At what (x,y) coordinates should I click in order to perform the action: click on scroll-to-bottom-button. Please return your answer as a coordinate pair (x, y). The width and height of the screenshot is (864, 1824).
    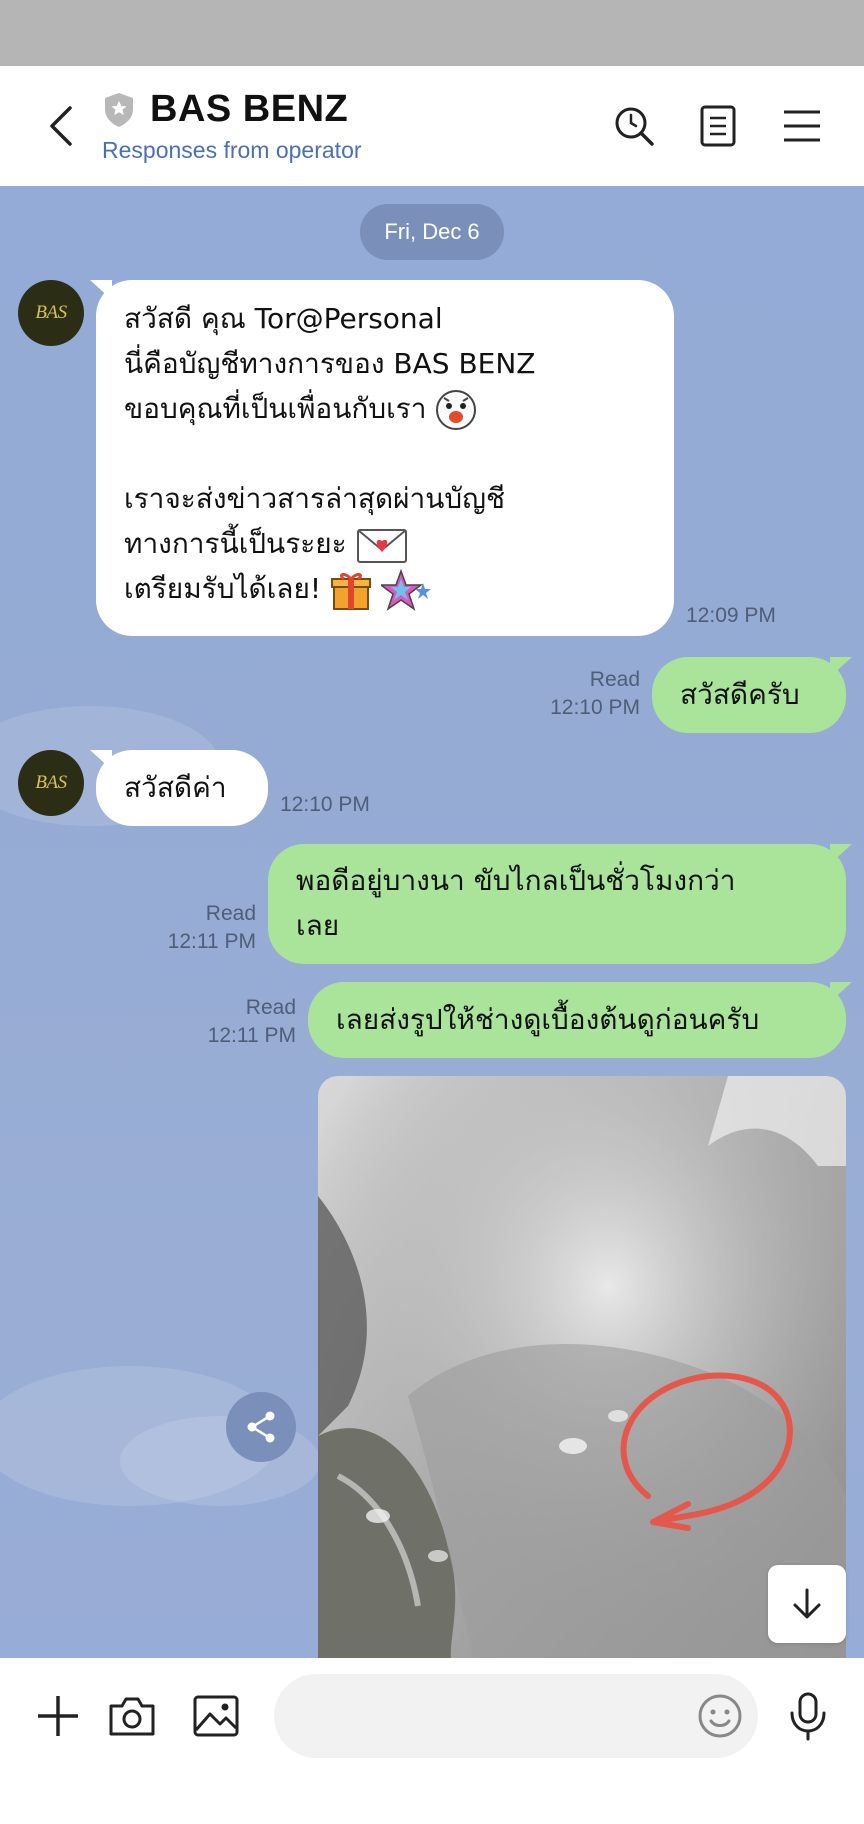
    Looking at the image, I should click on (807, 1604).